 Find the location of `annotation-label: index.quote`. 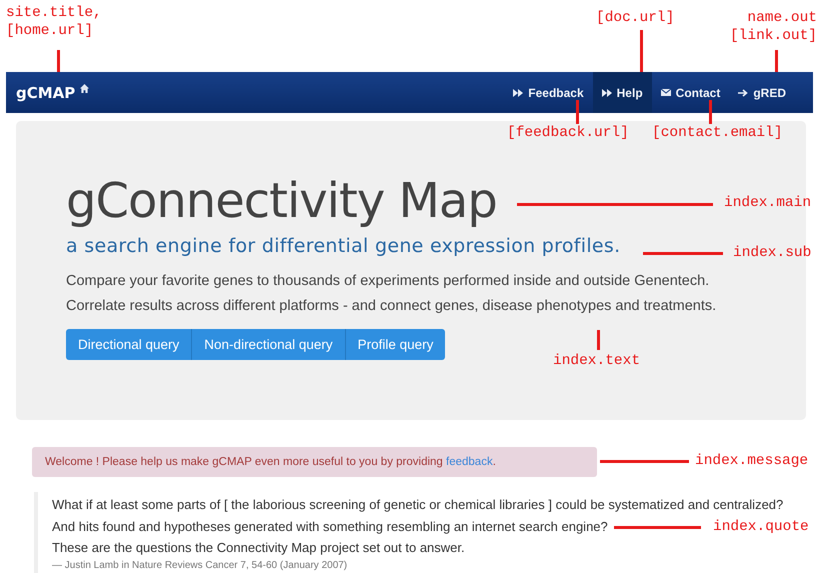

annotation-label: index.quote is located at coordinates (761, 527).